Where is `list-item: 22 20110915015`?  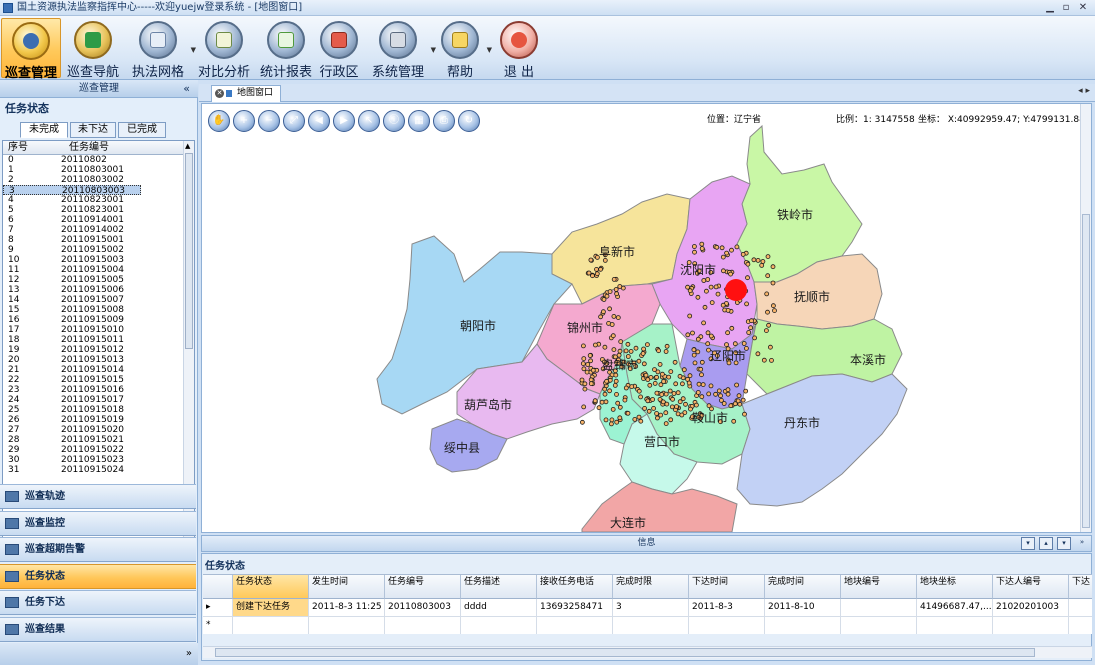 list-item: 22 20110915015 is located at coordinates (93, 380).